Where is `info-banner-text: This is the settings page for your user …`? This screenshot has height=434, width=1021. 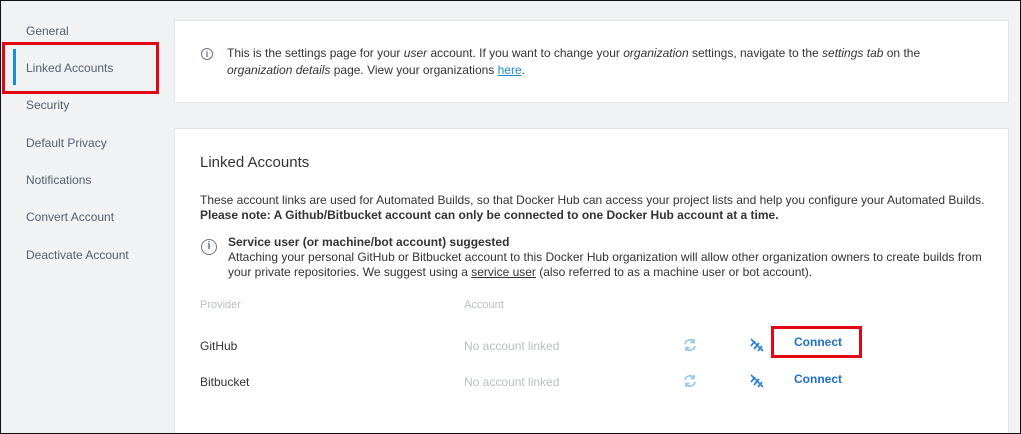
info-banner-text: This is the settings page for your user … is located at coordinates (574, 61).